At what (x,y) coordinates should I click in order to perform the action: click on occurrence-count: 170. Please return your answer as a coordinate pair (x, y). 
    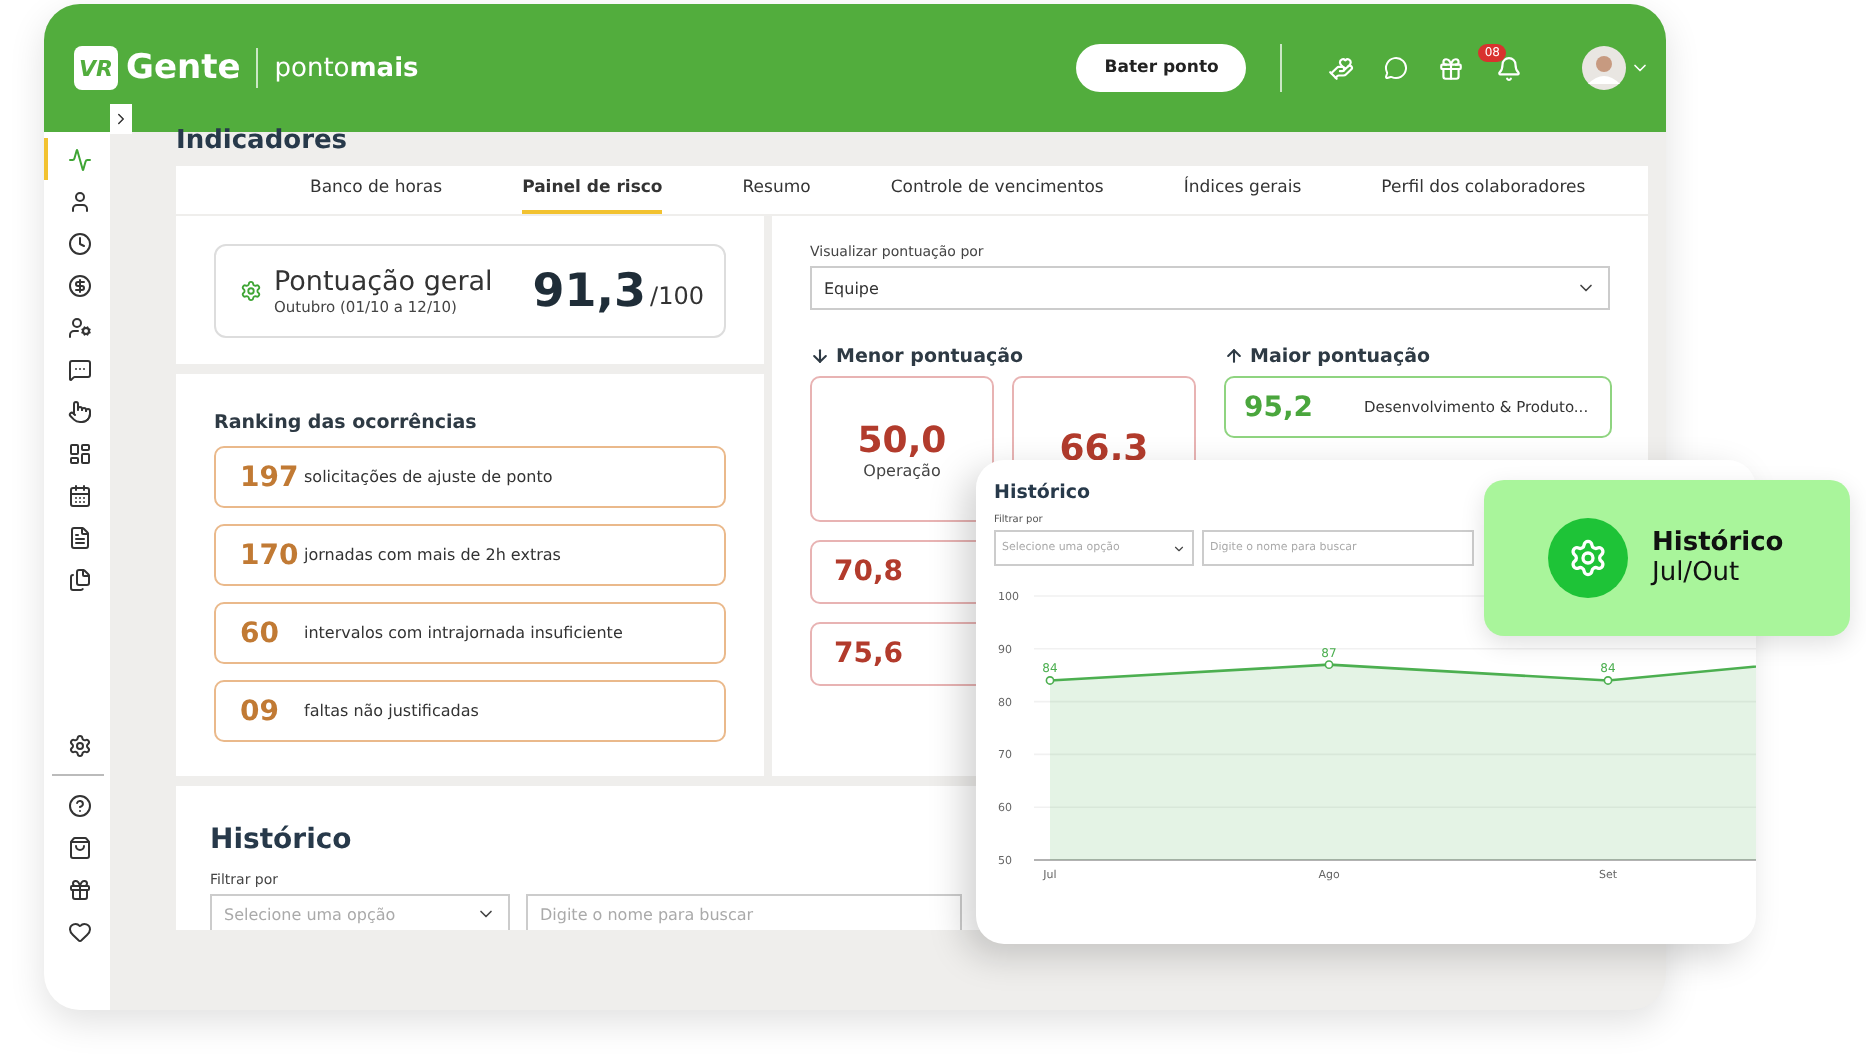
    Looking at the image, I should click on (270, 555).